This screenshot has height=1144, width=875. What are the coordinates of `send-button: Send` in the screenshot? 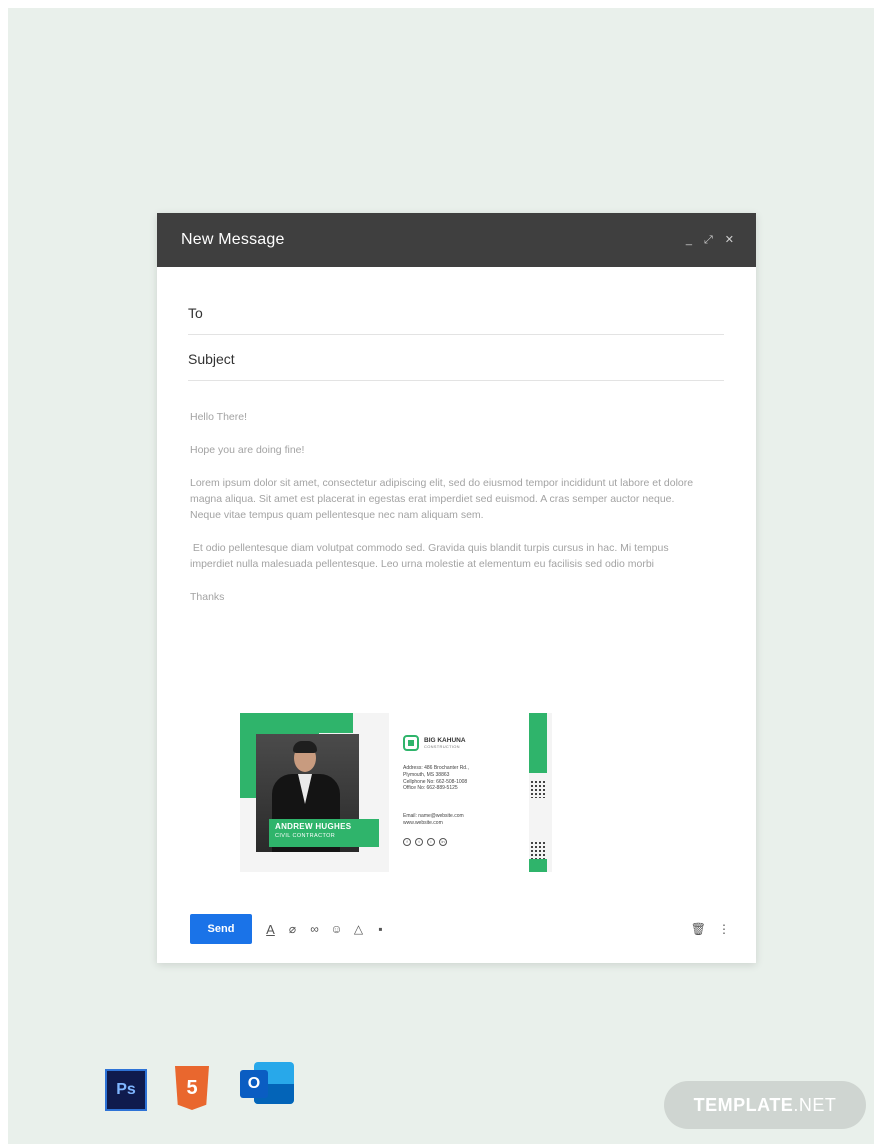 It's located at (221, 929).